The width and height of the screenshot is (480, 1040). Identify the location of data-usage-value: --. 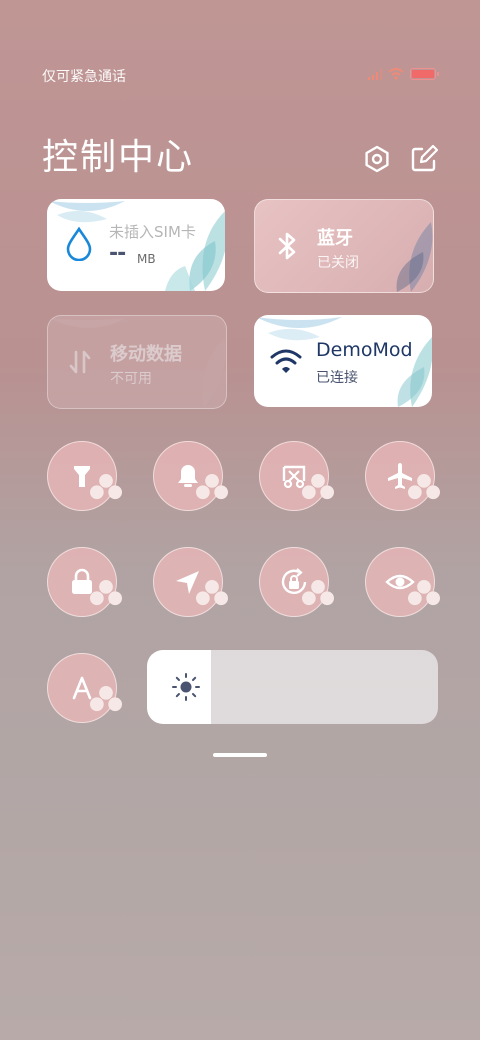
(117, 253).